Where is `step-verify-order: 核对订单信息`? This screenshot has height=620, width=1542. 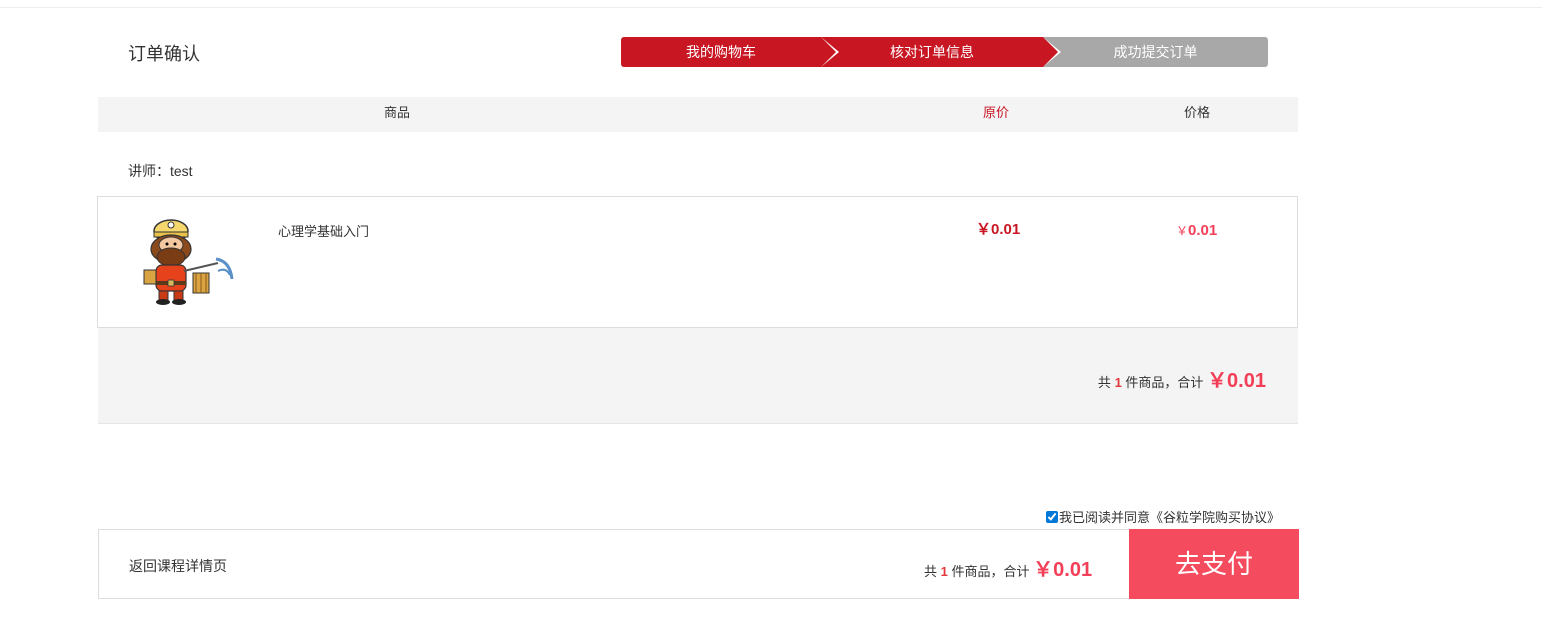
step-verify-order: 核对订单信息 is located at coordinates (932, 52).